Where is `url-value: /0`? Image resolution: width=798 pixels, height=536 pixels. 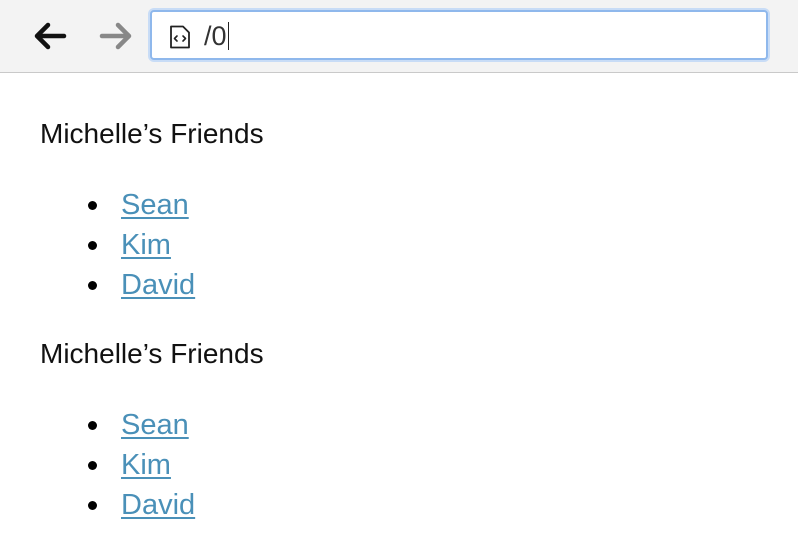
url-value: /0 is located at coordinates (215, 36).